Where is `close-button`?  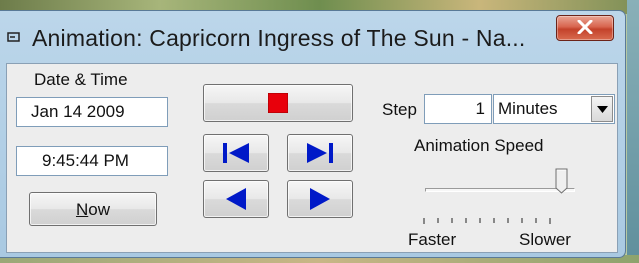
close-button is located at coordinates (585, 28).